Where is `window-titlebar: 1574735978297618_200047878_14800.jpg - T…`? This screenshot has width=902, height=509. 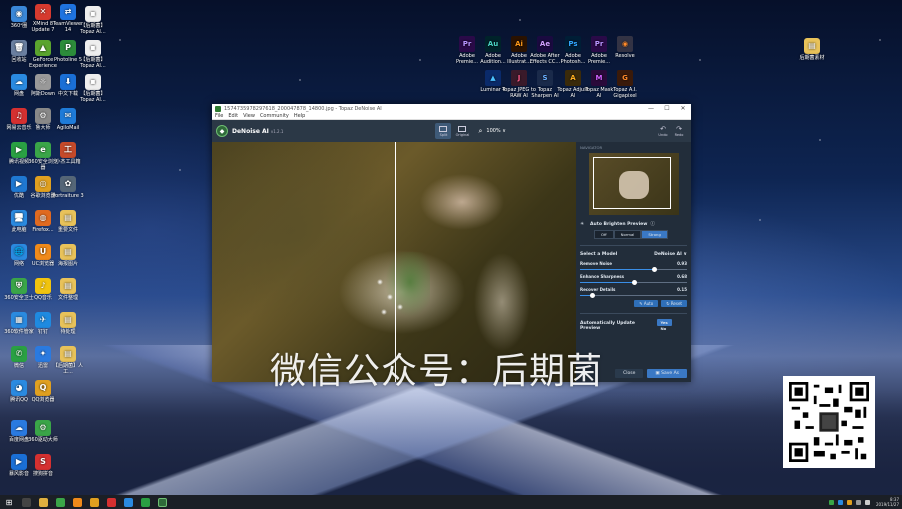 window-titlebar: 1574735978297618_200047878_14800.jpg - T… is located at coordinates (451, 108).